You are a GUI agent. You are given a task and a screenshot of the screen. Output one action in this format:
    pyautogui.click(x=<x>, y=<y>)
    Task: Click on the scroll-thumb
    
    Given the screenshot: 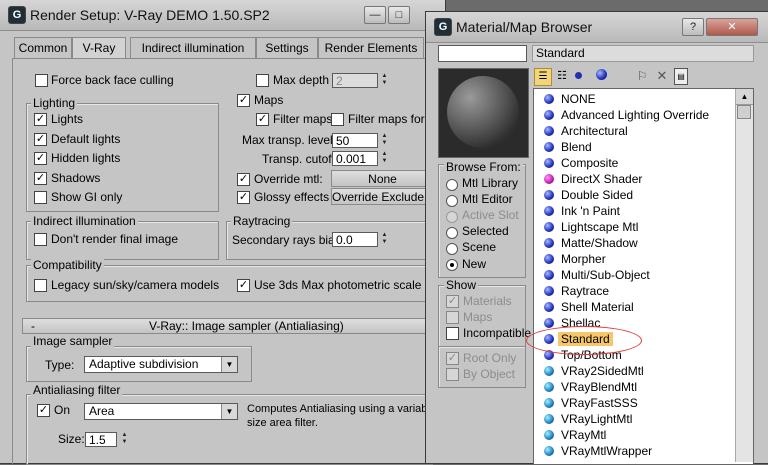 What is the action you would take?
    pyautogui.click(x=744, y=112)
    